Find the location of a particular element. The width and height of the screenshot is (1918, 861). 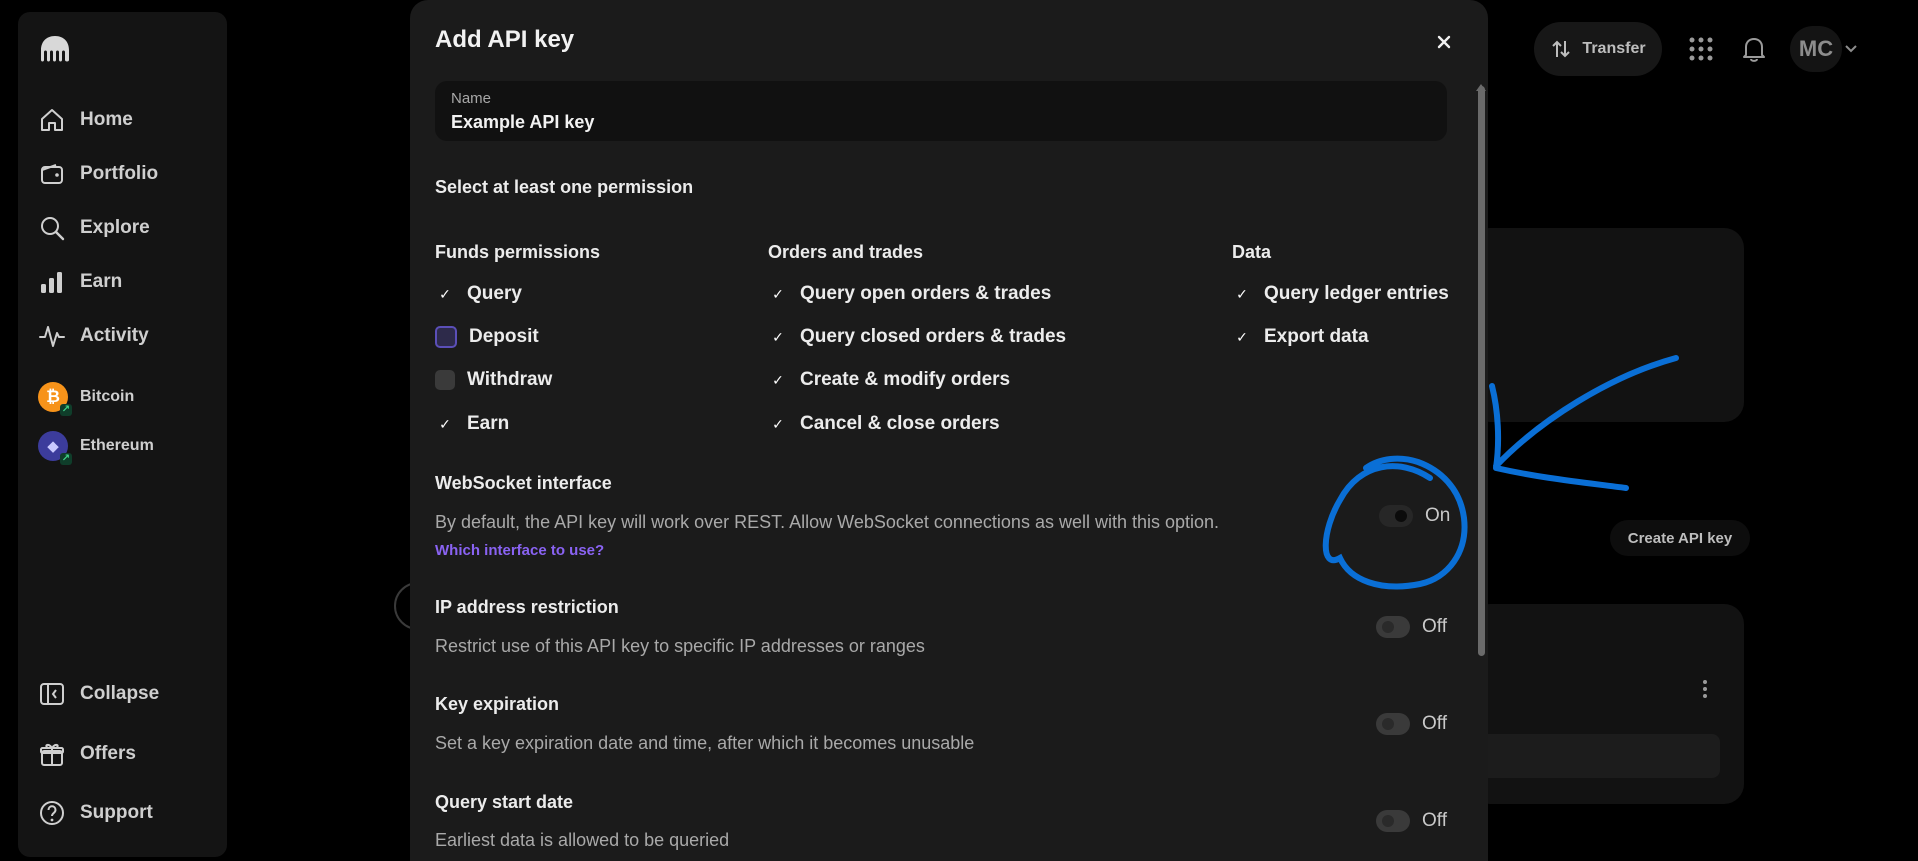

sidebar-item-explore: Explore is located at coordinates (94, 228).